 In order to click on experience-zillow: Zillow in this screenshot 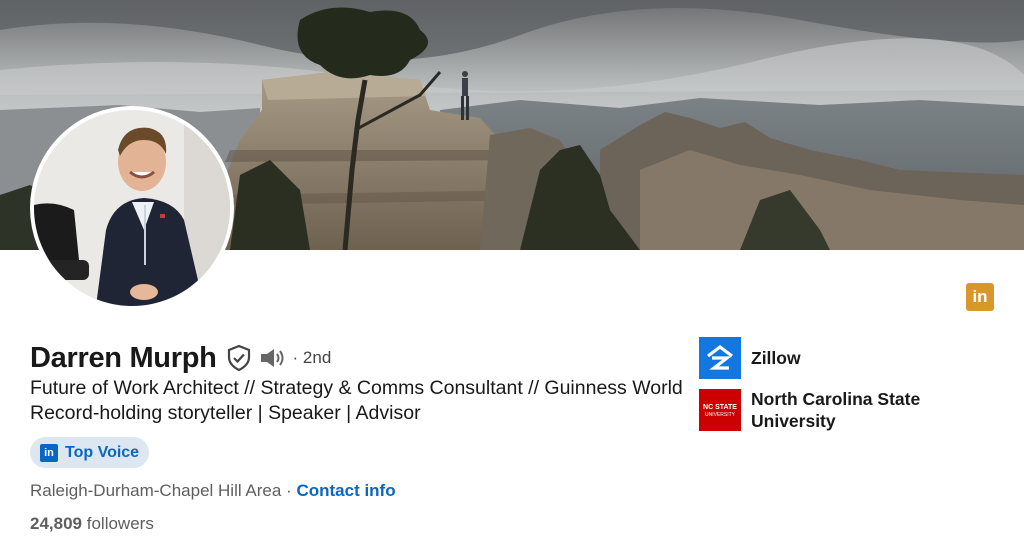, I will do `click(750, 358)`.